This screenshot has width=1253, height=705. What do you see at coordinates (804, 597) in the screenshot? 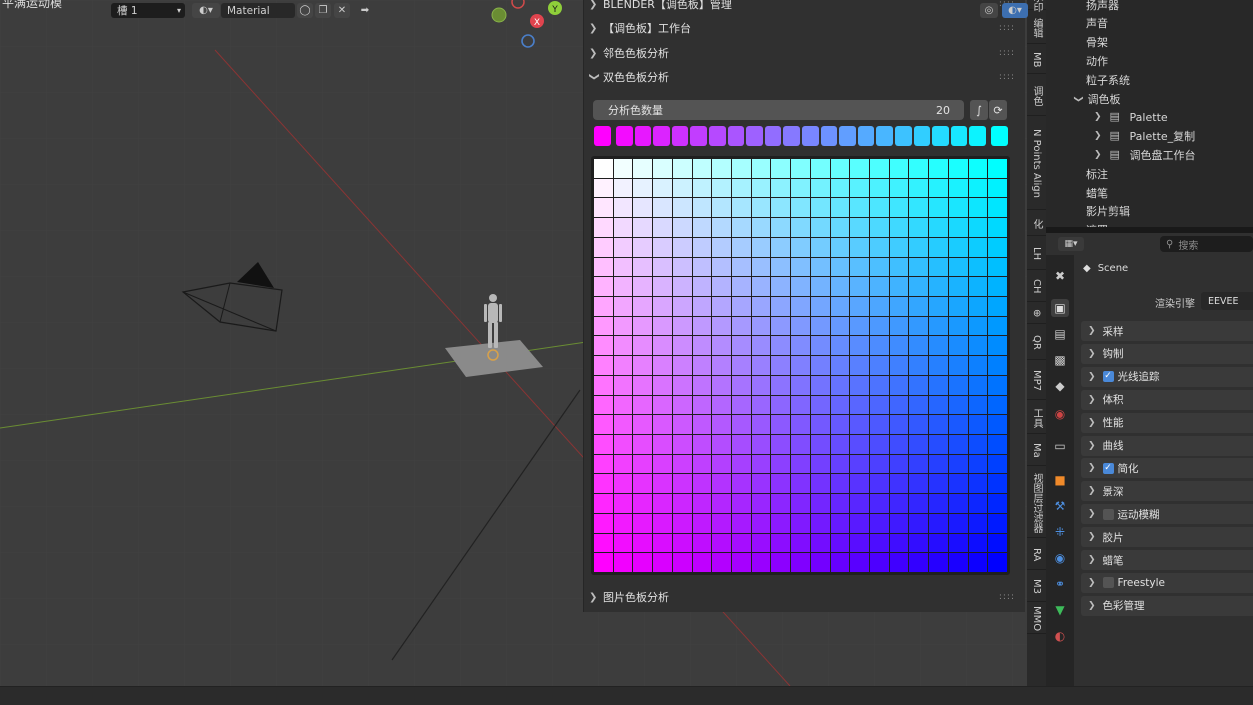
I see `panel-image-palette: ❯ 图片色板分析 ::::` at bounding box center [804, 597].